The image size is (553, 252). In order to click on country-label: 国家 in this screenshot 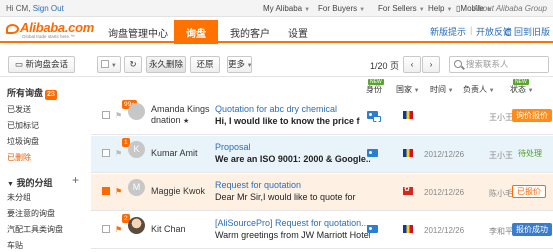, I will do `click(404, 89)`.